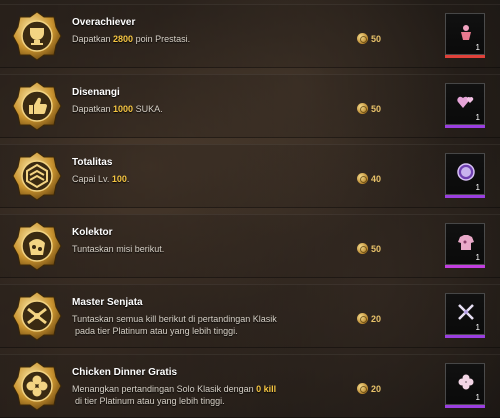 This screenshot has width=500, height=418. I want to click on clover-badge-icon, so click(37, 386).